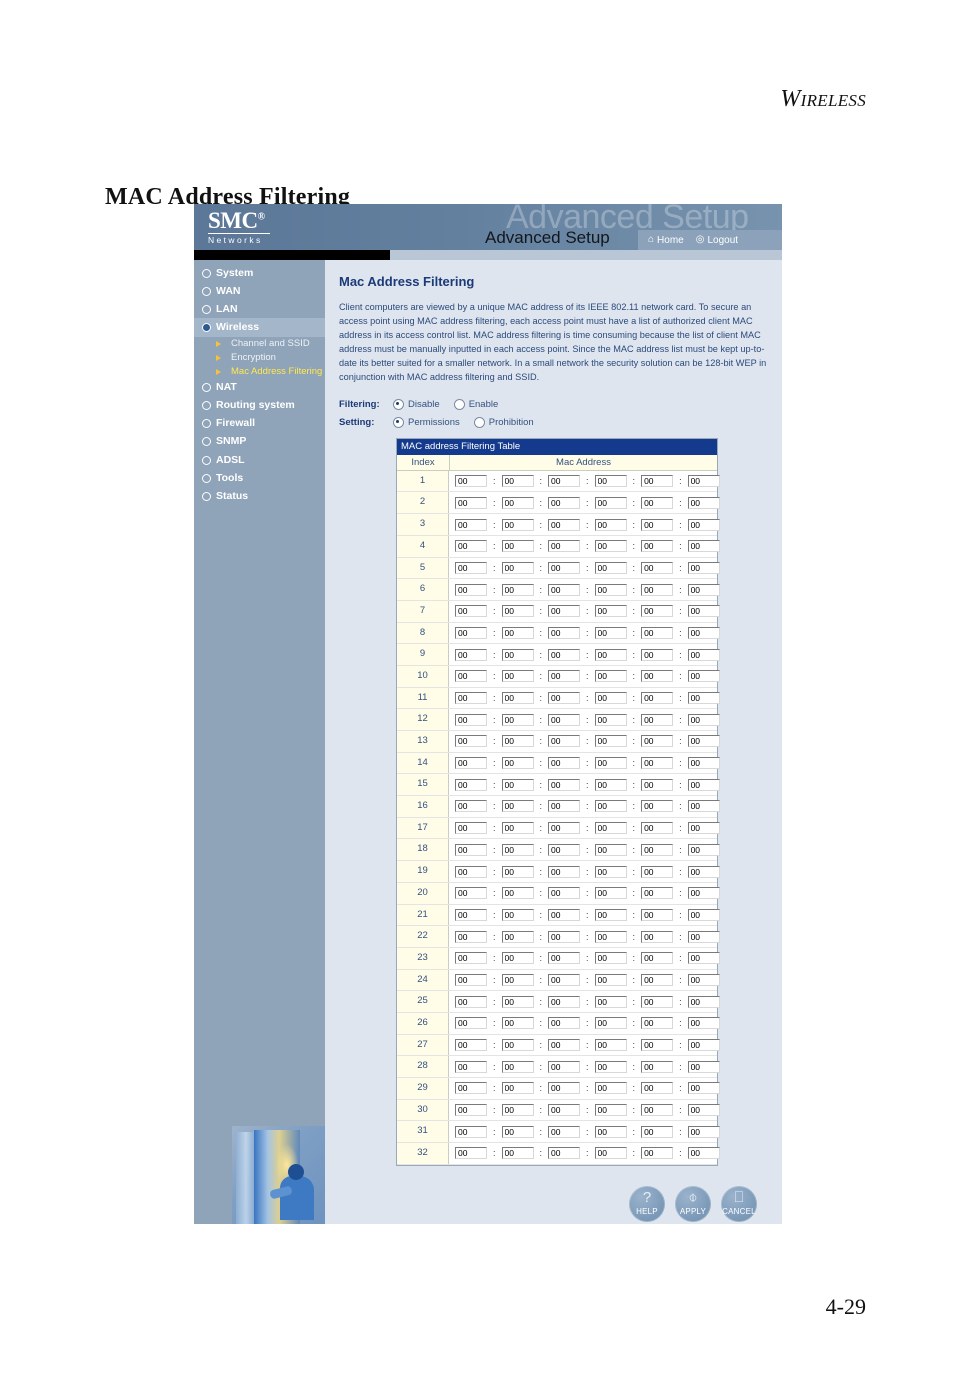  What do you see at coordinates (259, 327) in the screenshot?
I see `sidebar-item-wireless: Wireless` at bounding box center [259, 327].